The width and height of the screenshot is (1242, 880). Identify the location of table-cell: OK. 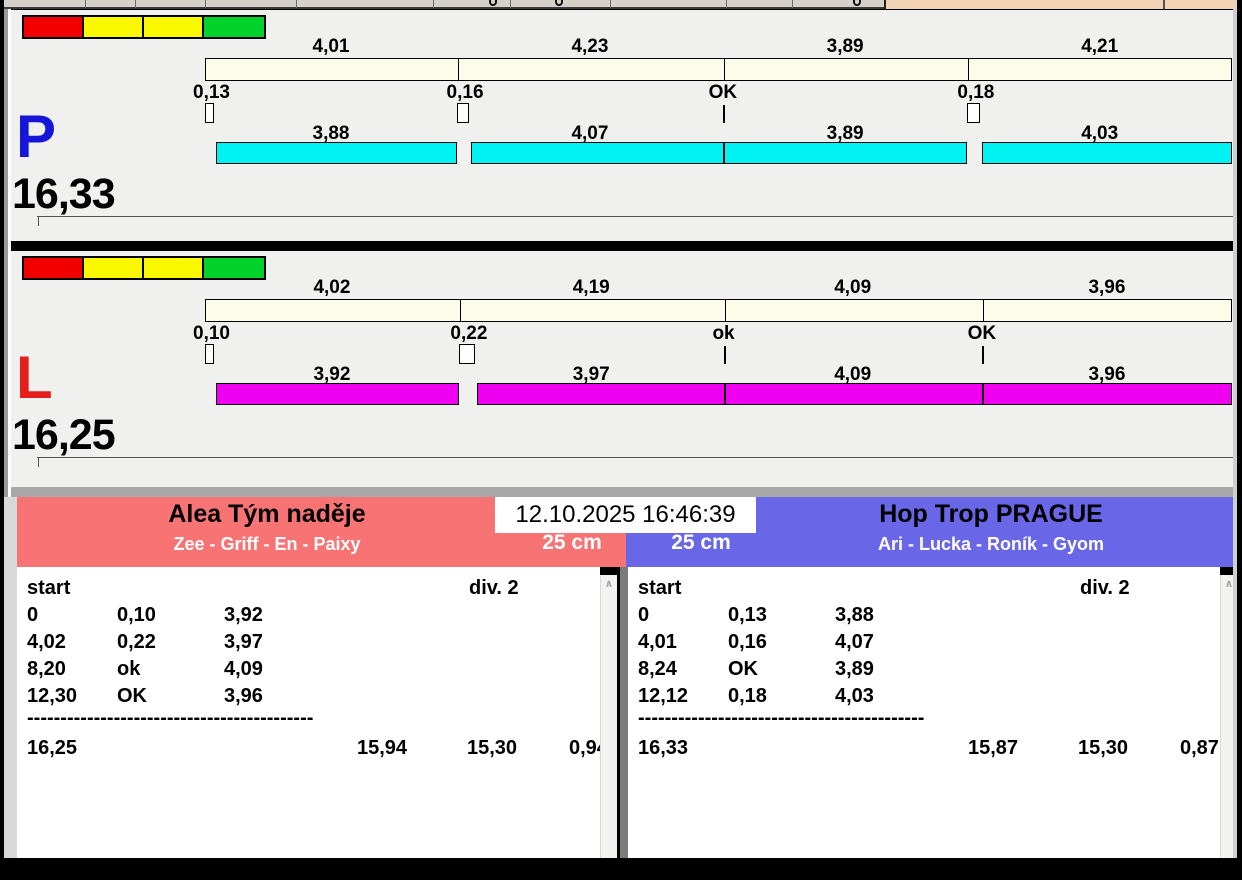
(132, 696).